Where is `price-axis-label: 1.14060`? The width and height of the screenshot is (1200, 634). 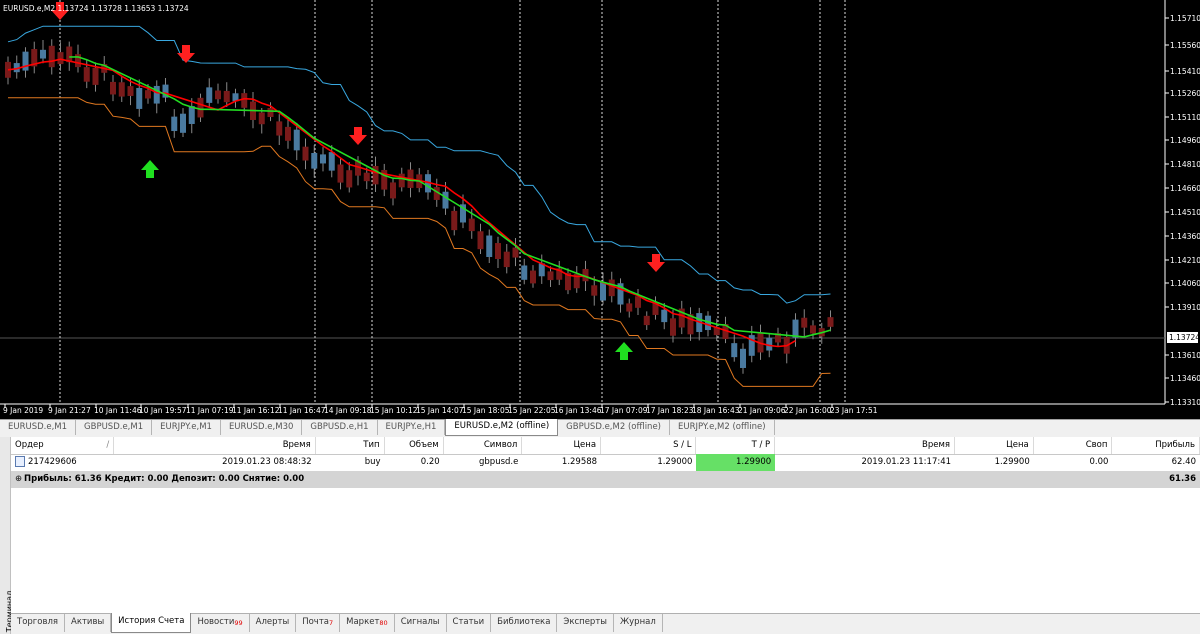 price-axis-label: 1.14060 is located at coordinates (1185, 283).